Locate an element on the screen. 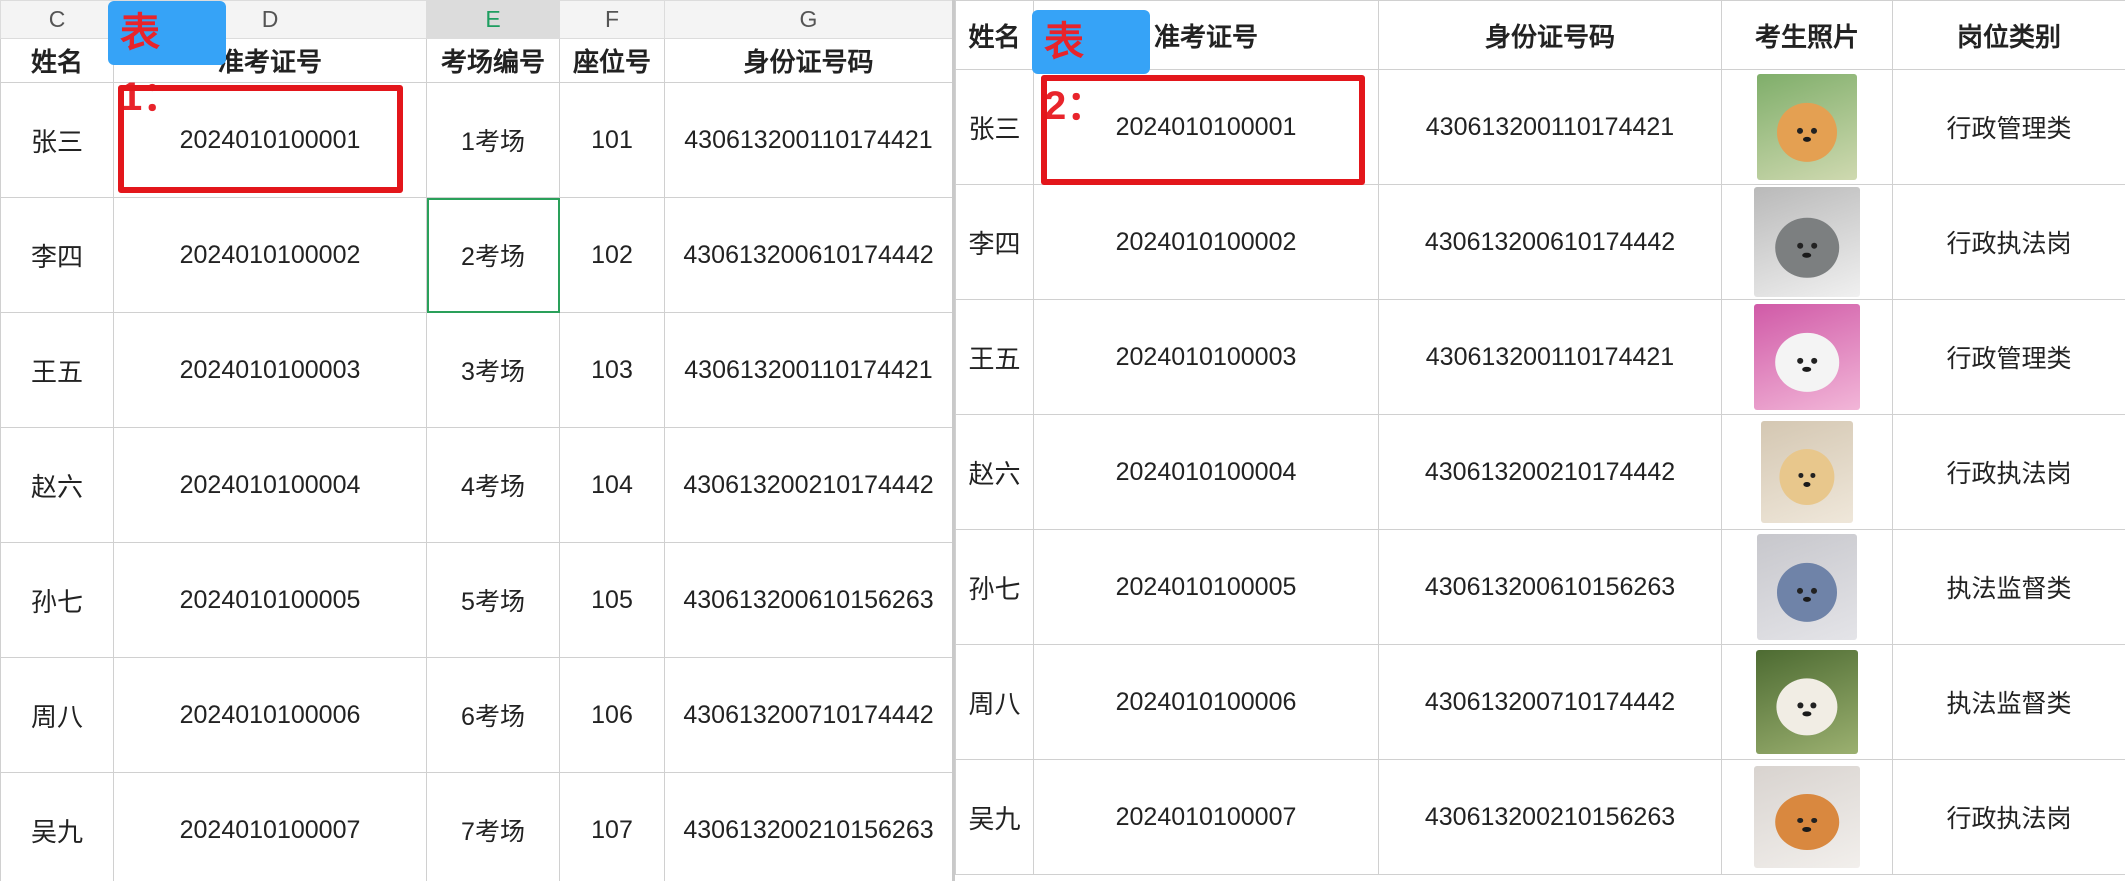 This screenshot has height=881, width=2125. table-2-highlight-box is located at coordinates (1203, 130).